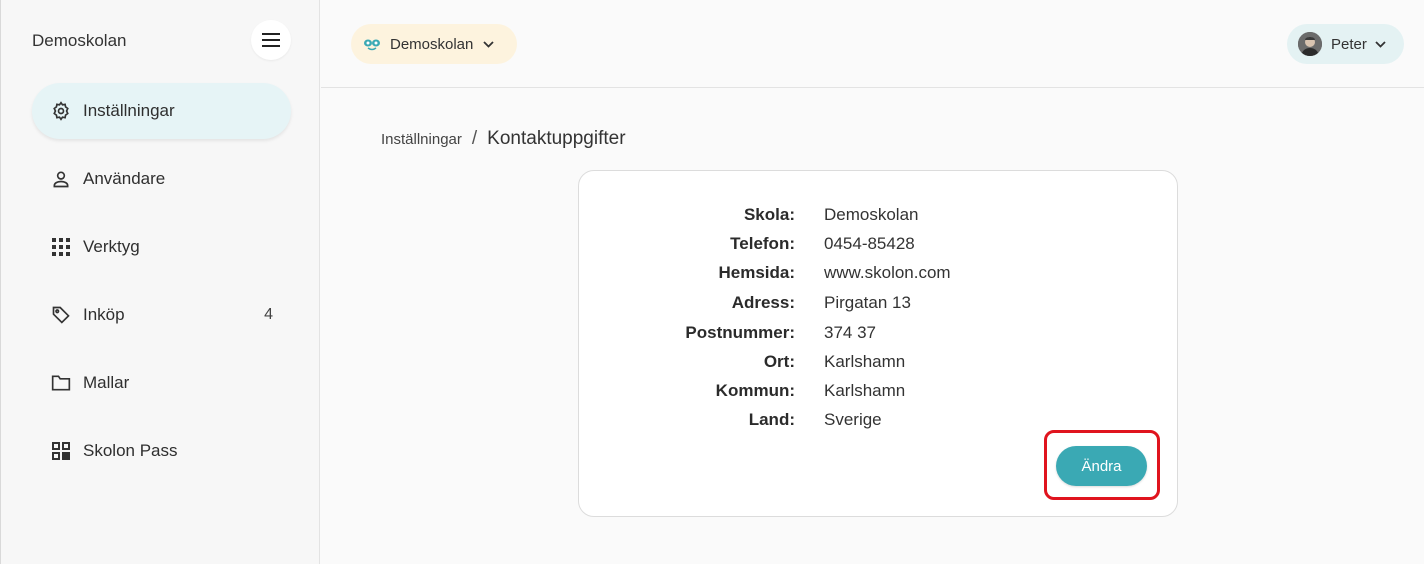 The image size is (1424, 564). What do you see at coordinates (61, 451) in the screenshot?
I see `qr-icon` at bounding box center [61, 451].